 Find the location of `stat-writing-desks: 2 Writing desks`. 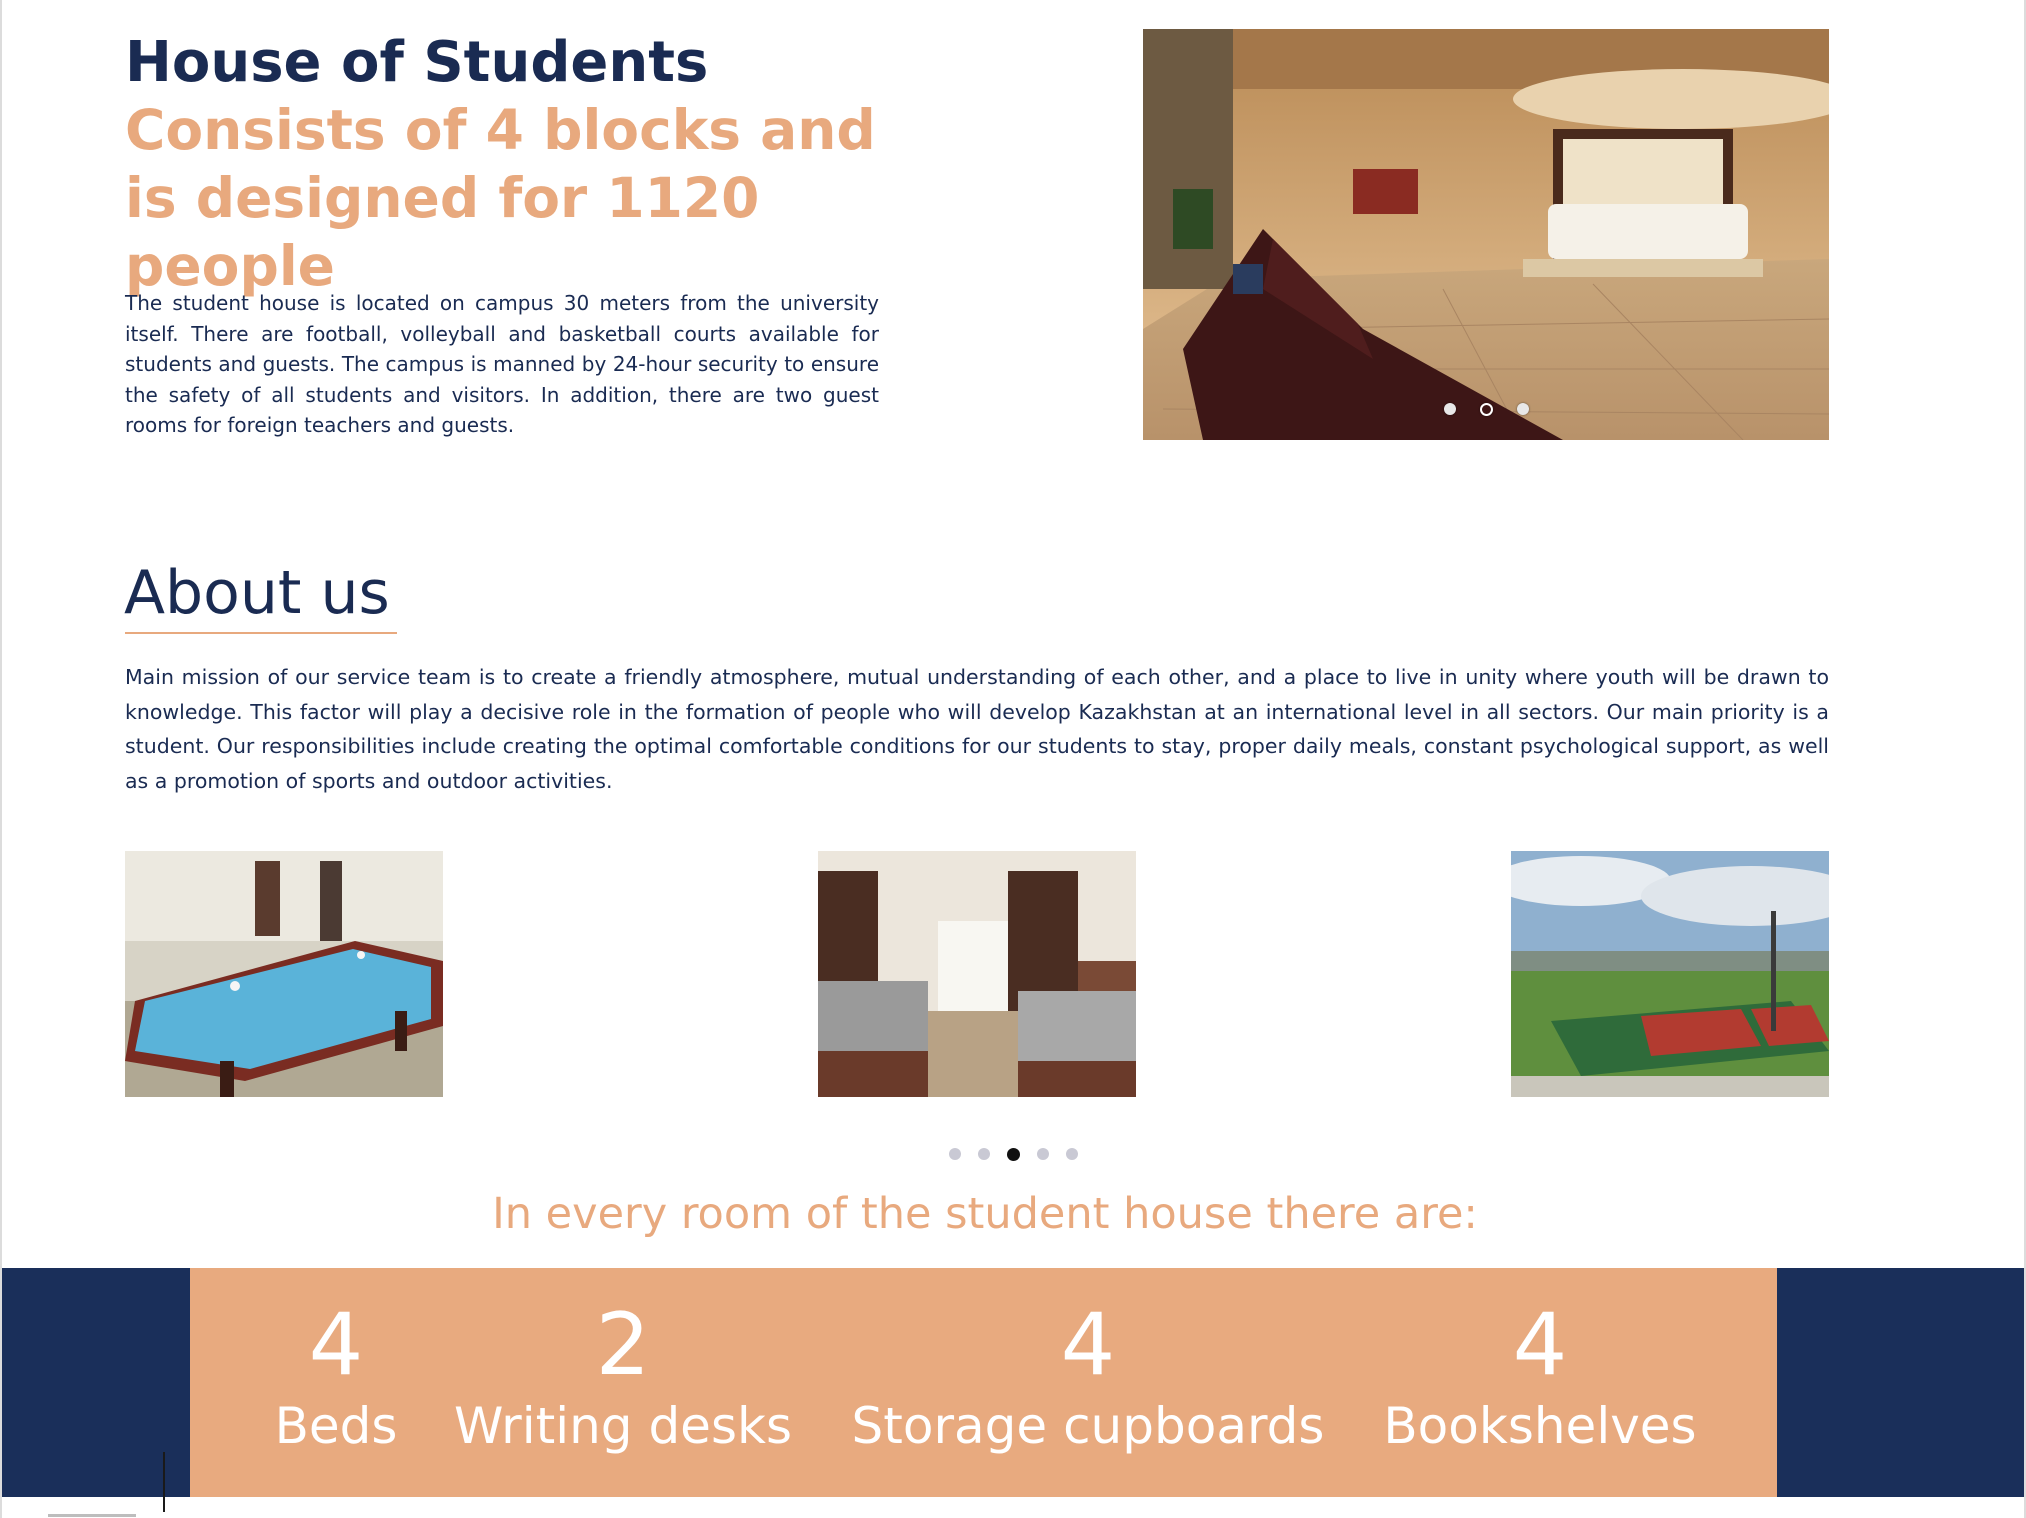

stat-writing-desks: 2 Writing desks is located at coordinates (623, 1379).